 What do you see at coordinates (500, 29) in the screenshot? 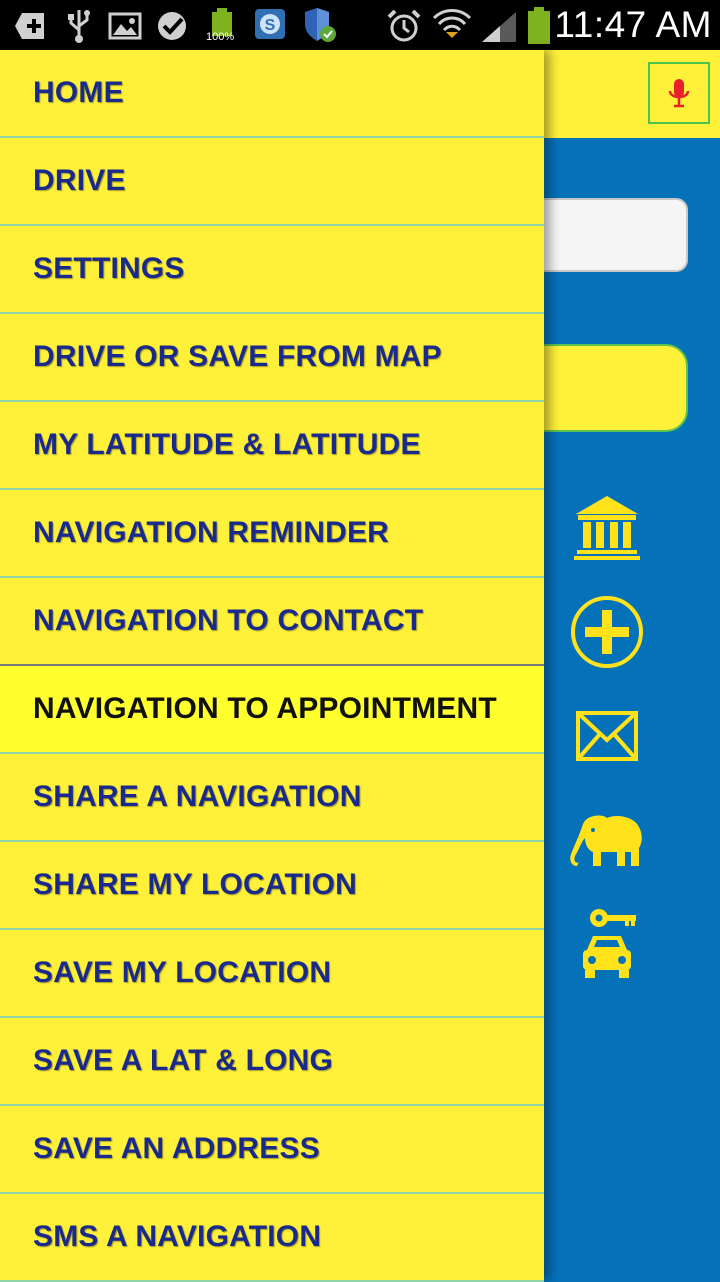
I see `signal-icon` at bounding box center [500, 29].